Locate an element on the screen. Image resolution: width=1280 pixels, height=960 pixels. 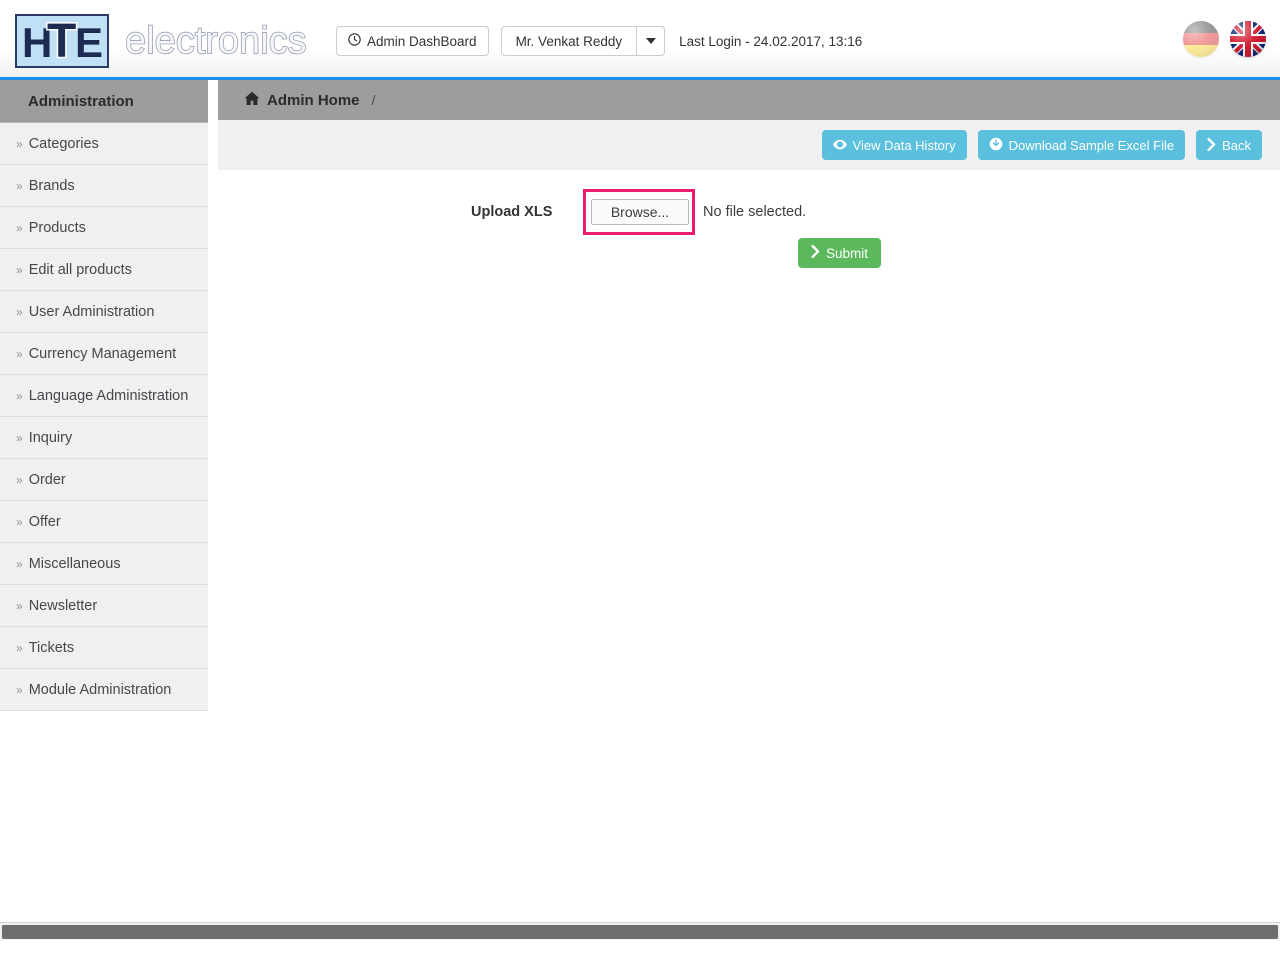
sidebar-item-label: Currency Management is located at coordinates (102, 353).